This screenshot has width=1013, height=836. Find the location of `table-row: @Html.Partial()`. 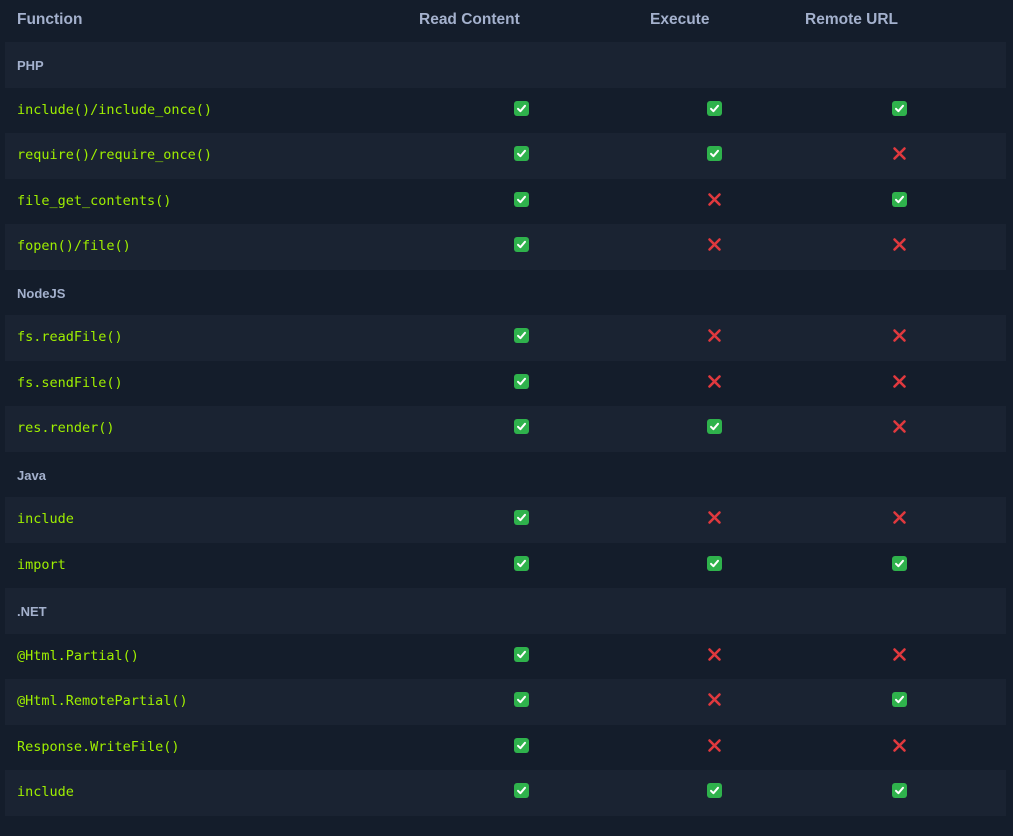

table-row: @Html.Partial() is located at coordinates (505, 657).